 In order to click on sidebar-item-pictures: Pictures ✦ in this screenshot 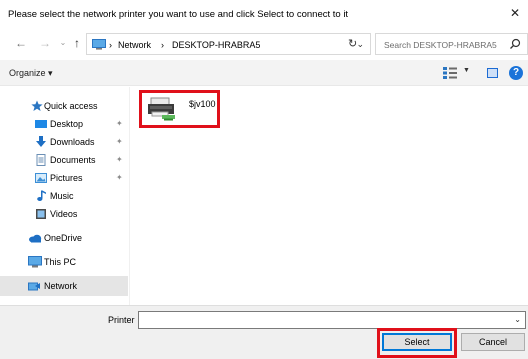, I will do `click(64, 178)`.